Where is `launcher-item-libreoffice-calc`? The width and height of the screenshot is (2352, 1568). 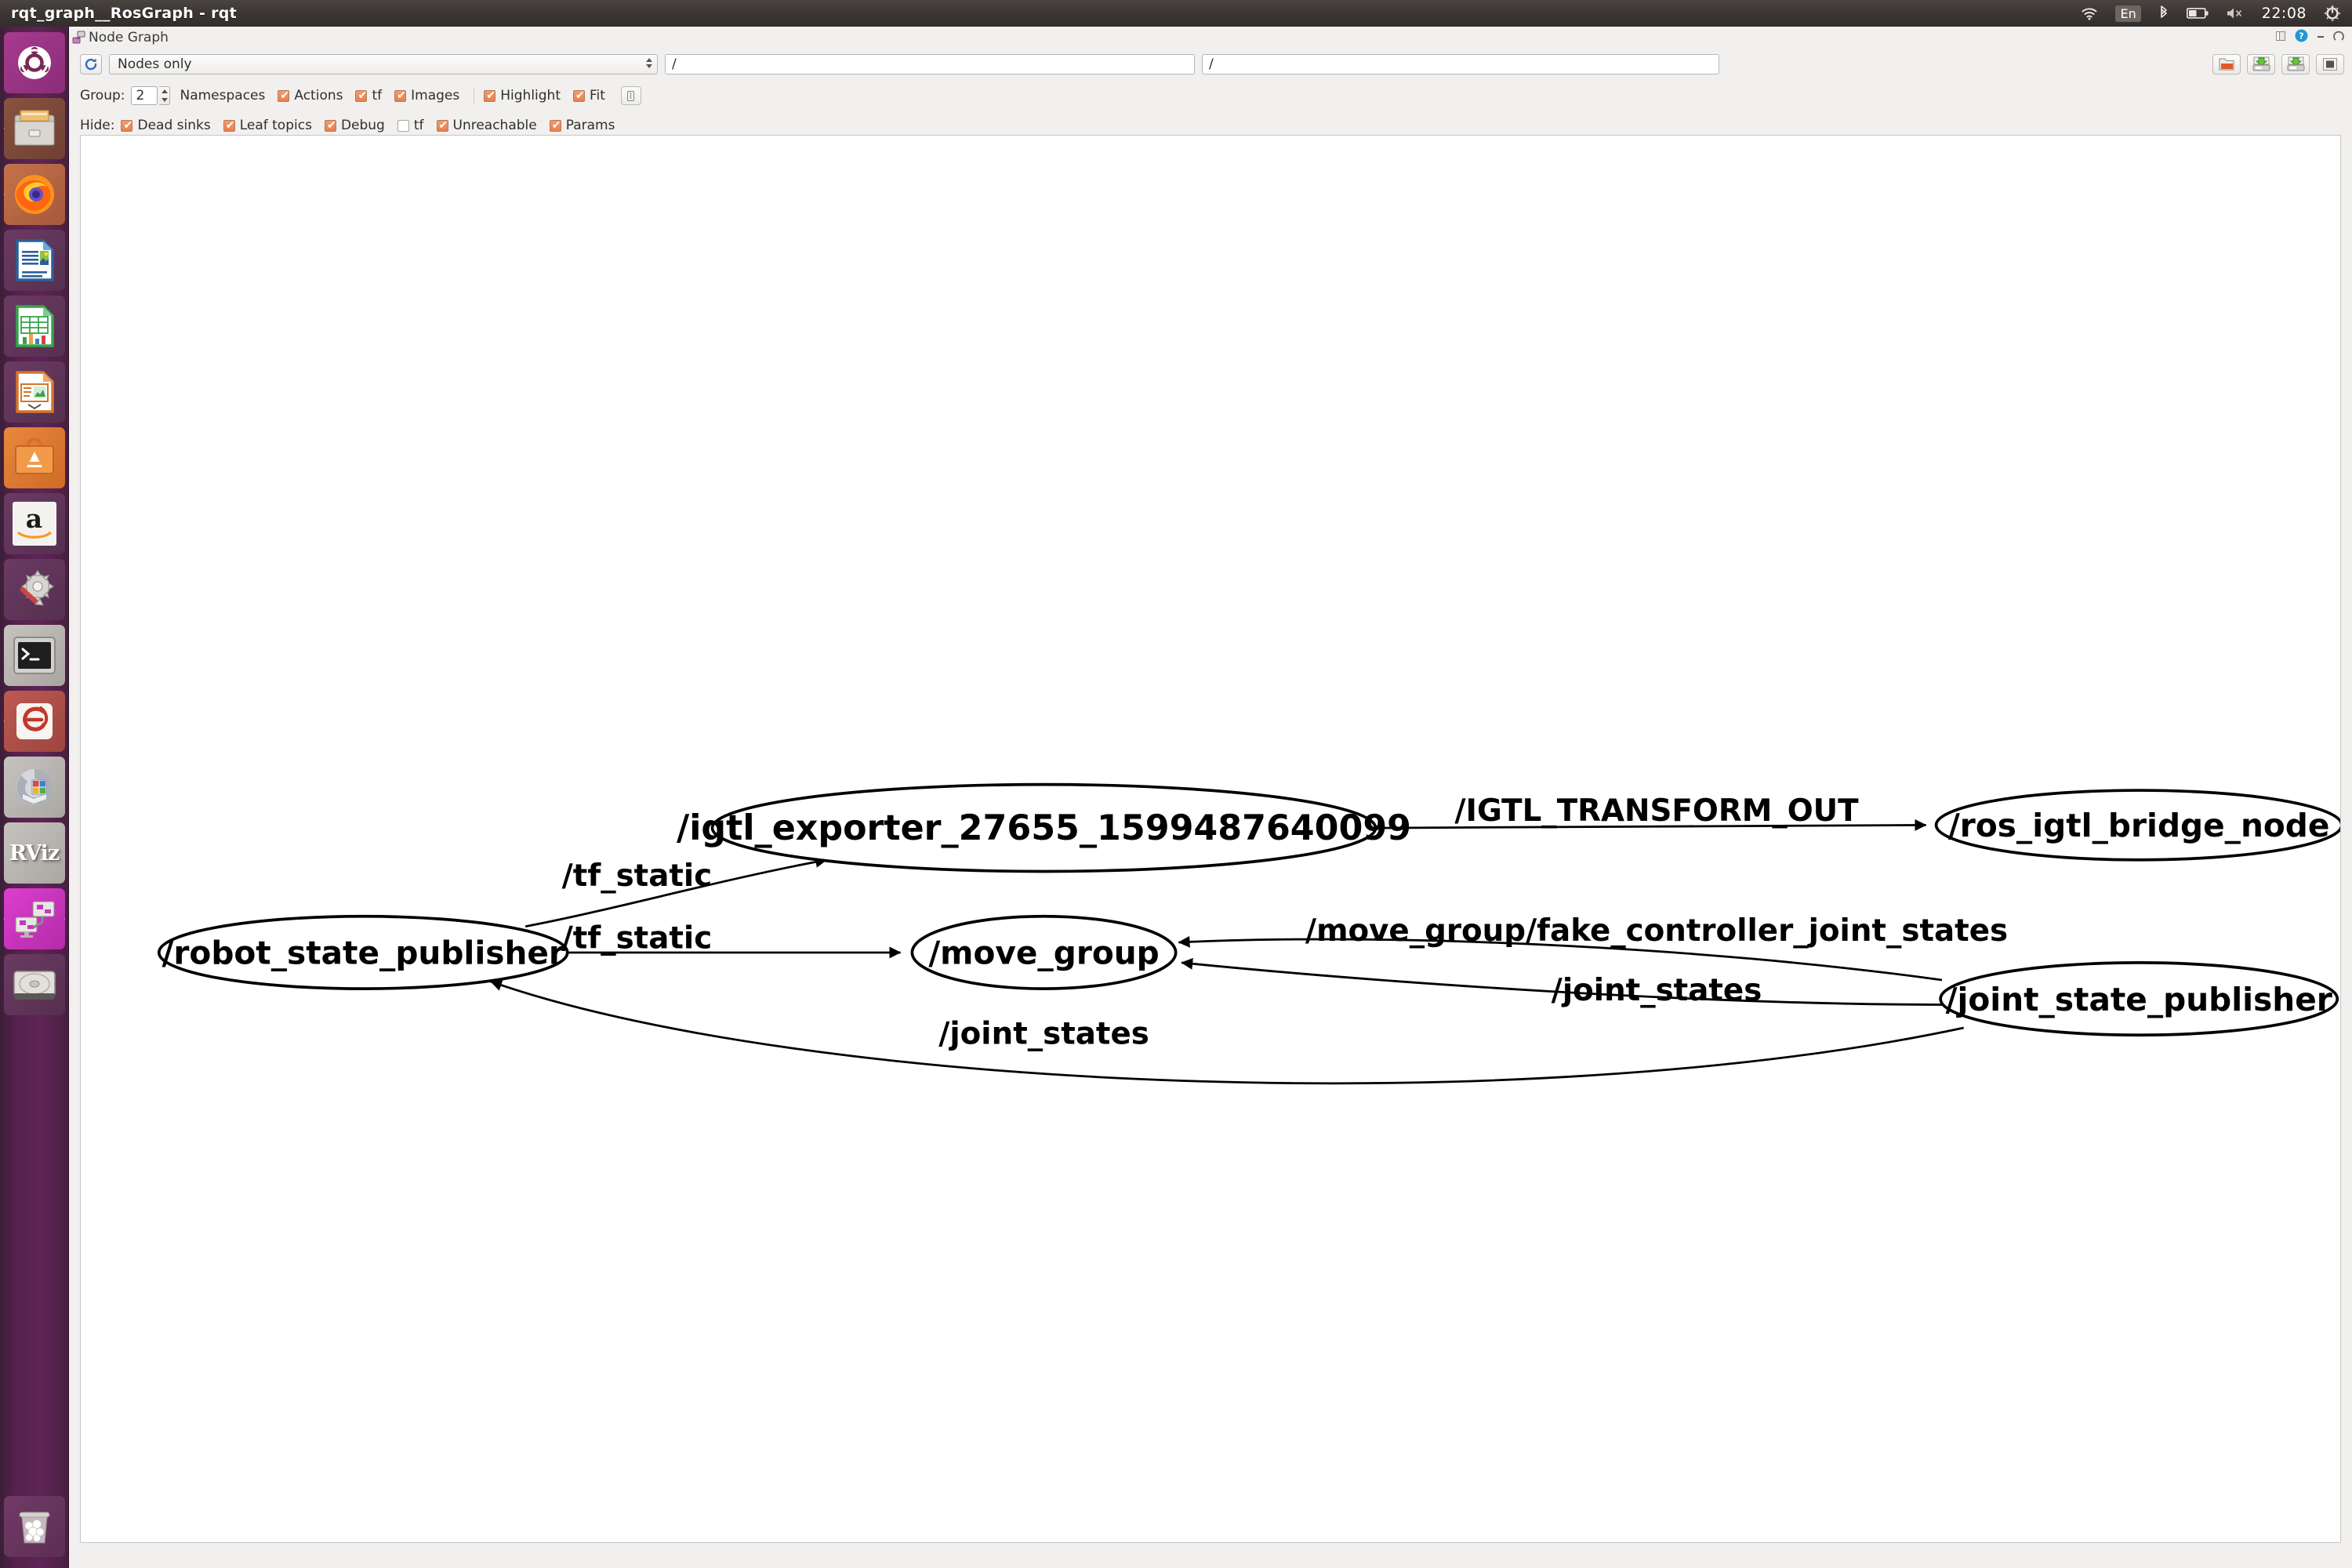
launcher-item-libreoffice-calc is located at coordinates (34, 326).